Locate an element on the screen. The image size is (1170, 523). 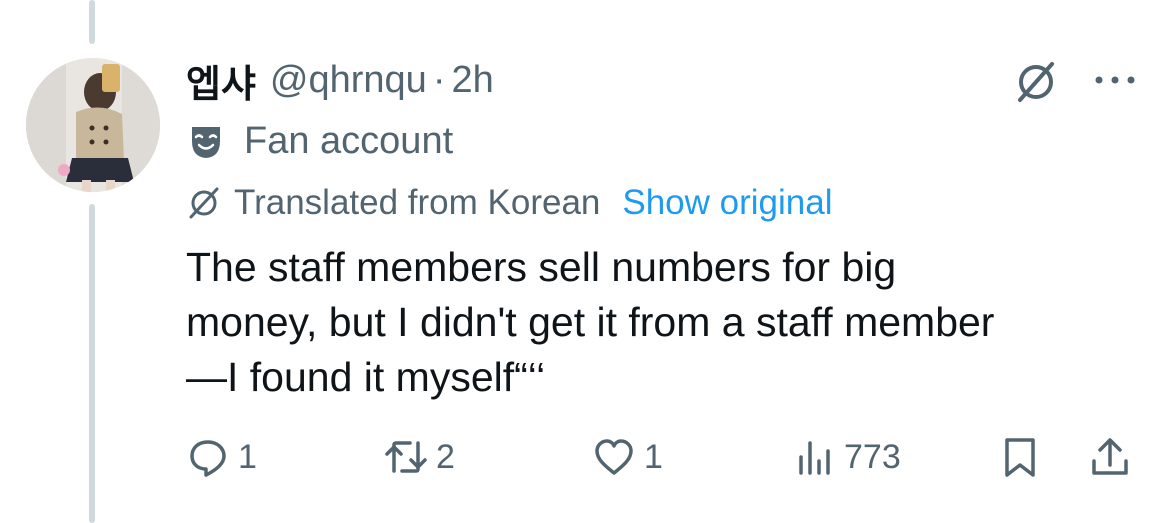
timestamp: 2h is located at coordinates (472, 80).